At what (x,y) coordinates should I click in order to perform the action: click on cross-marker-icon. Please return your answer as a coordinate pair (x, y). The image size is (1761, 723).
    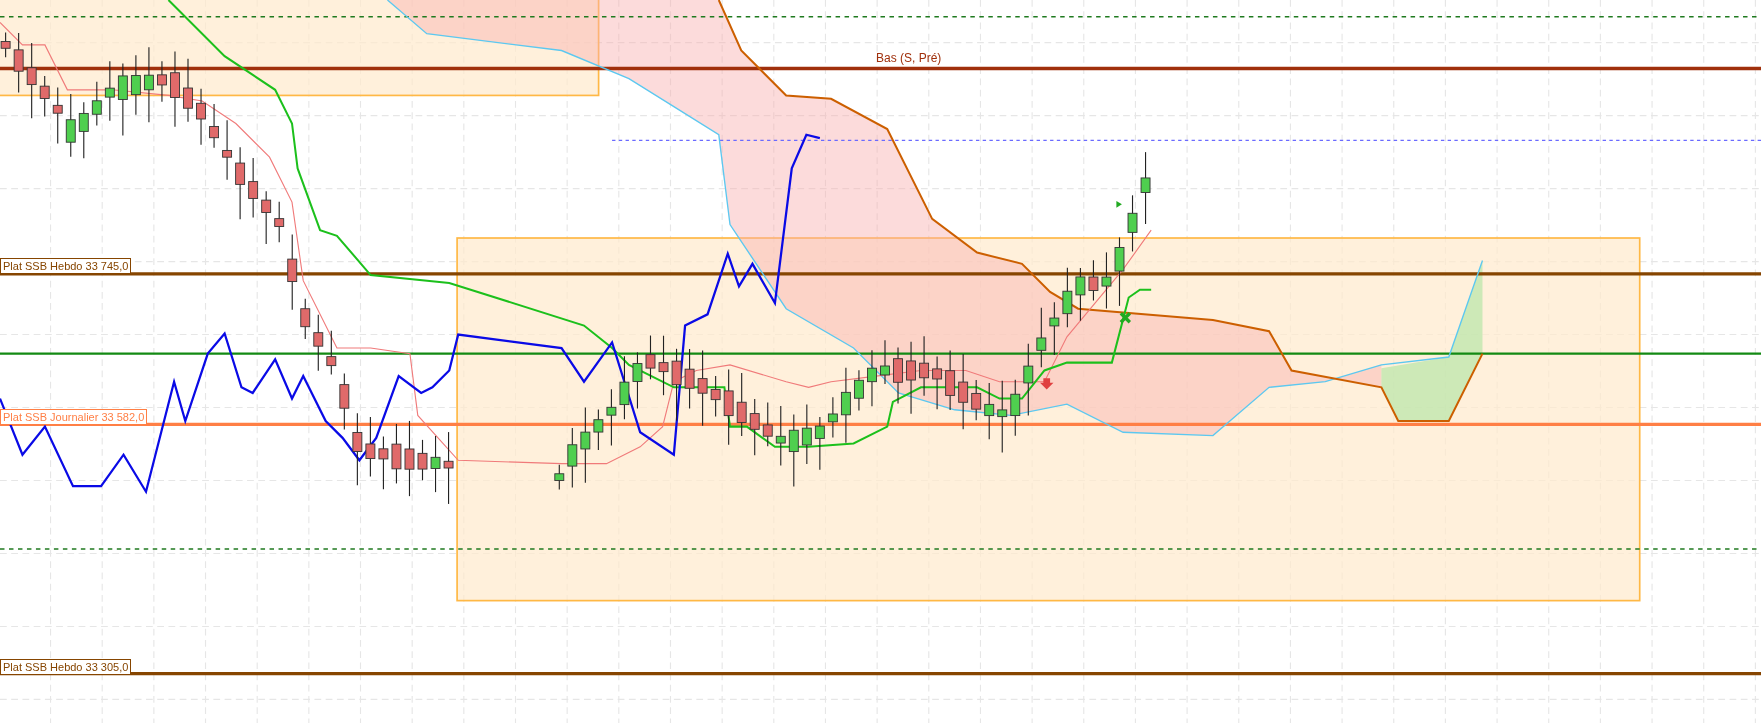
    Looking at the image, I should click on (1125, 317).